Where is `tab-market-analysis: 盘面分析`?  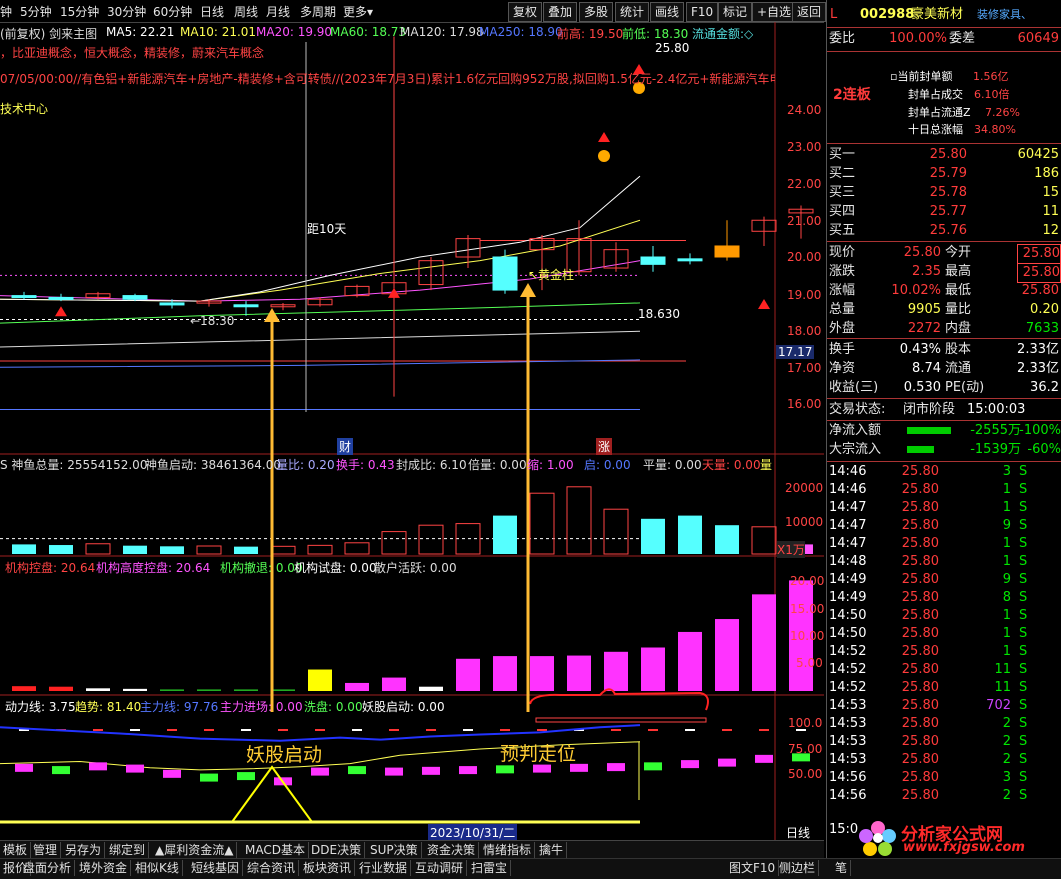
tab-market-analysis: 盘面分析 is located at coordinates (48, 868).